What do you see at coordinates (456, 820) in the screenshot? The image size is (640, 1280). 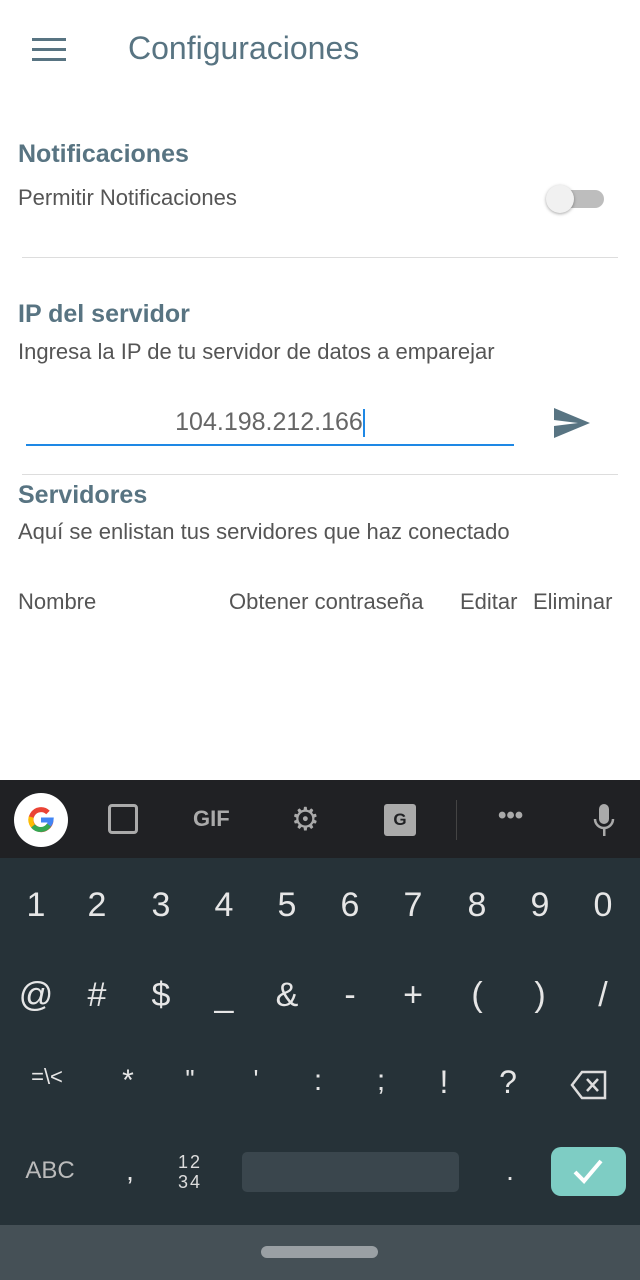 I see `toolbar-divider` at bounding box center [456, 820].